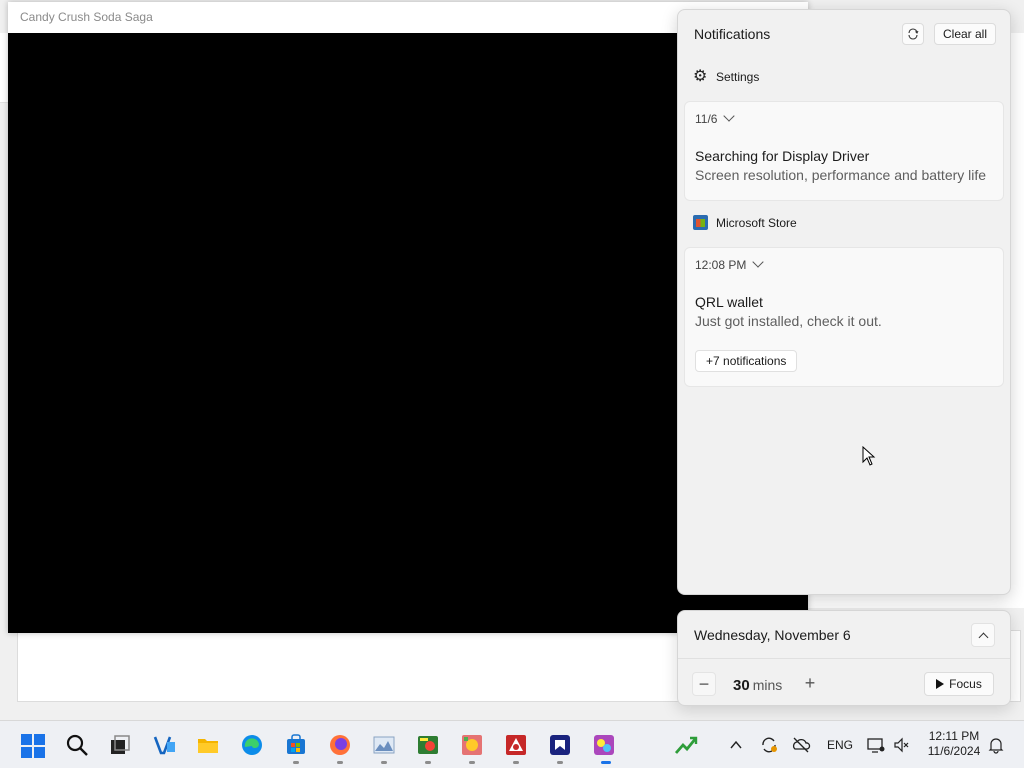 This screenshot has width=1024, height=768. Describe the element at coordinates (782, 156) in the screenshot. I see `notification-title: Searching for Display Driver` at that location.